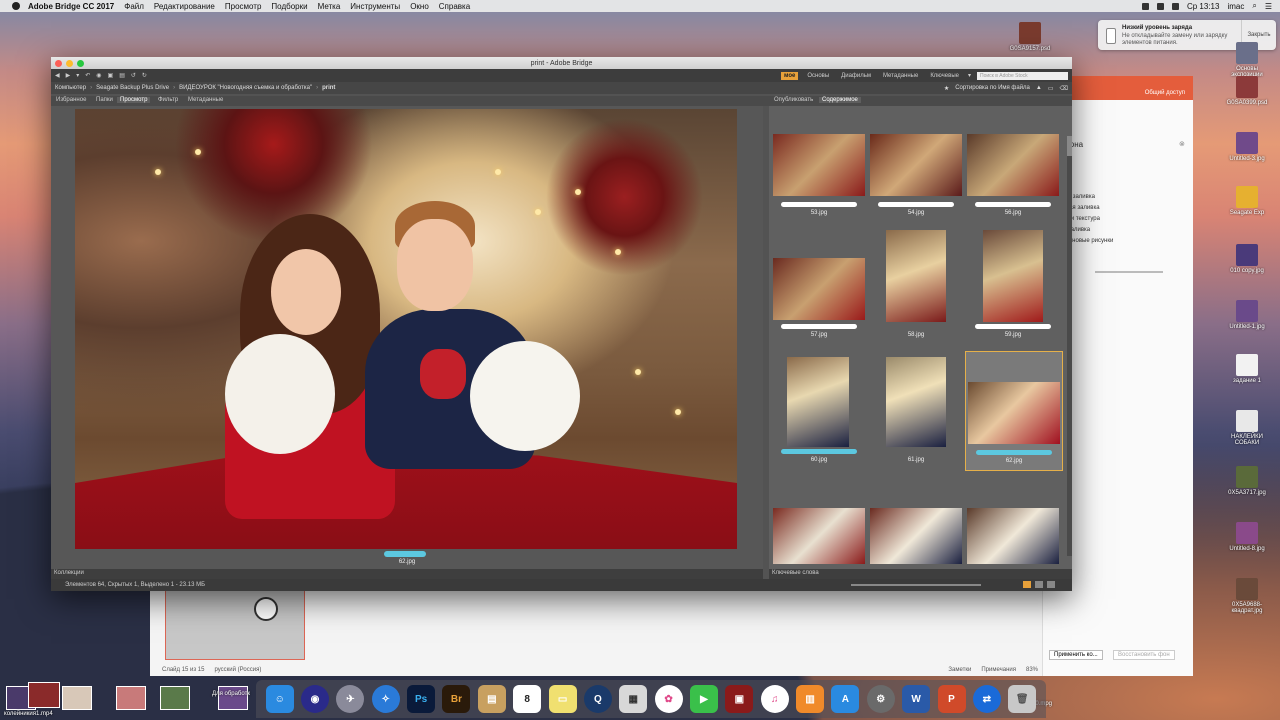 This screenshot has height=720, width=1280. What do you see at coordinates (1145, 6) in the screenshot?
I see `status-icon` at bounding box center [1145, 6].